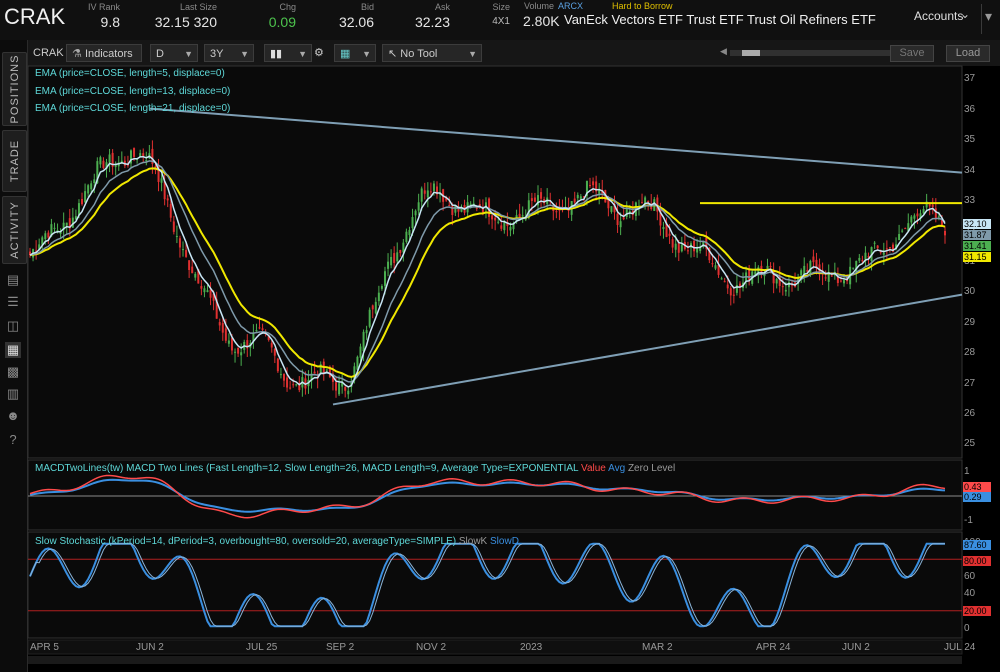  Describe the element at coordinates (133, 108) in the screenshot. I see `ema21-label: EMA (price=CLOSE, length=21, displace=0)` at that location.